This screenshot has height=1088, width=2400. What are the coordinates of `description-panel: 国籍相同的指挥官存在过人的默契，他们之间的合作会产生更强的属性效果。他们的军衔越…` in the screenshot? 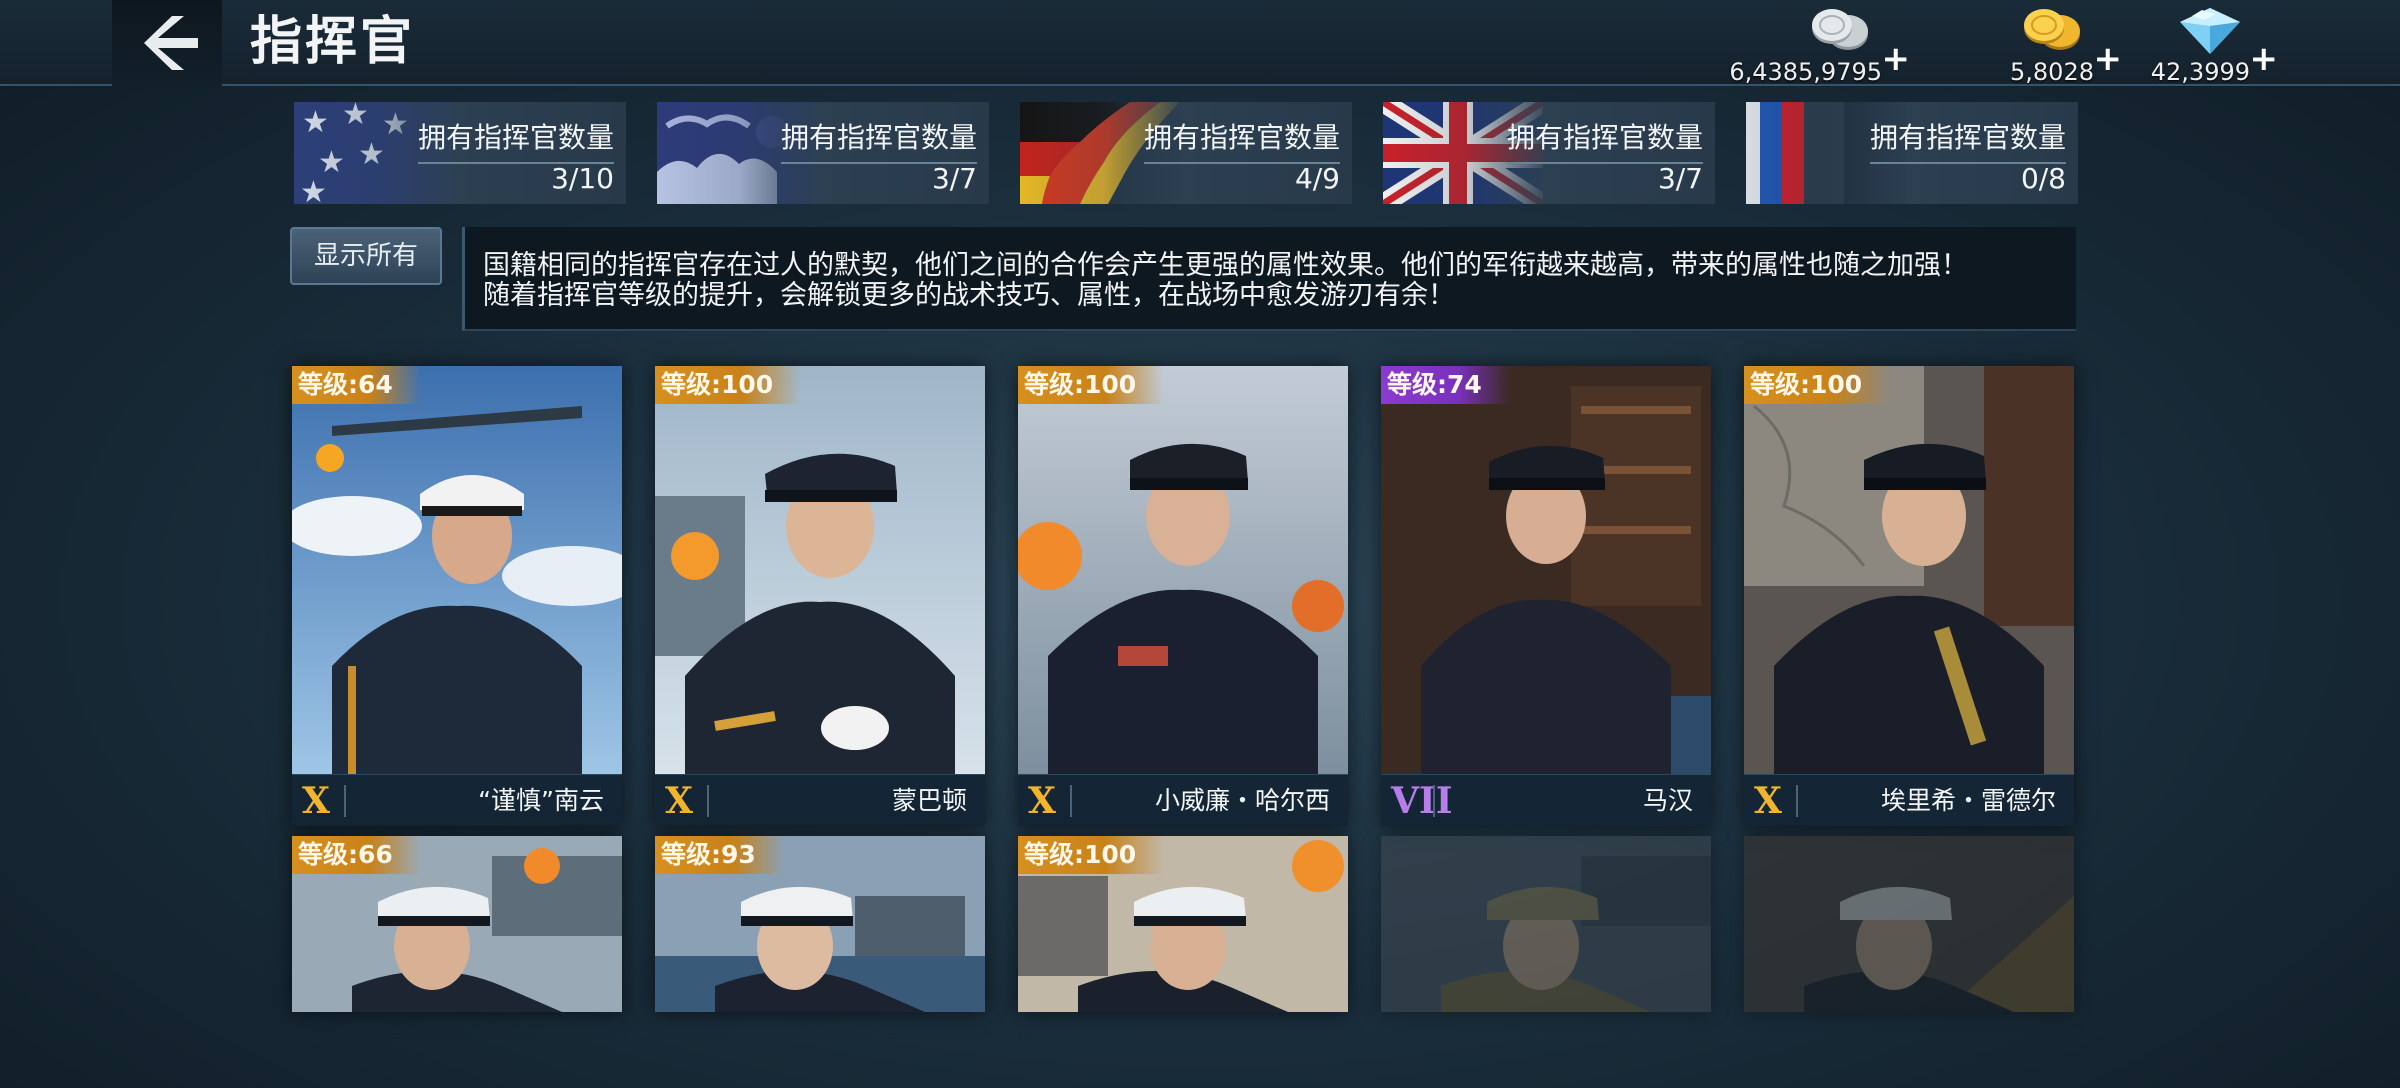 It's located at (1269, 279).